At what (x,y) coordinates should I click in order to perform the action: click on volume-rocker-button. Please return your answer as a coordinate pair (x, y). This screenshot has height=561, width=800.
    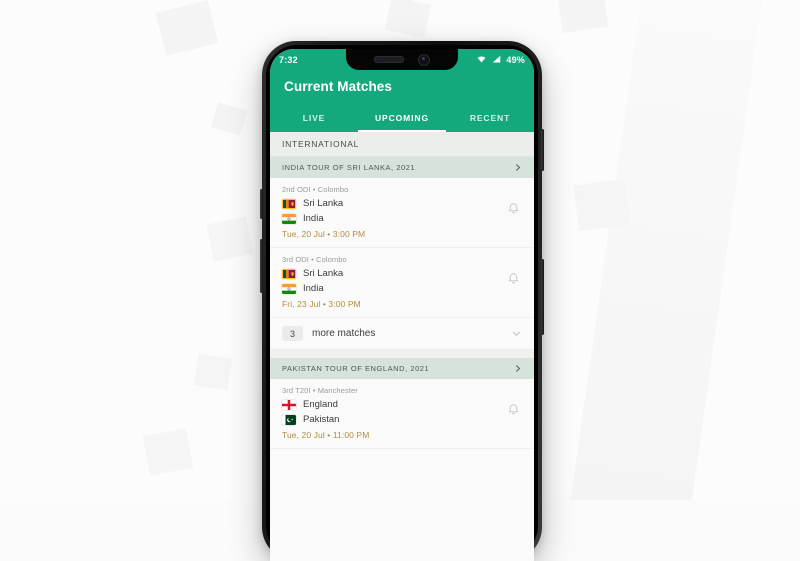
    Looking at the image, I should click on (542, 297).